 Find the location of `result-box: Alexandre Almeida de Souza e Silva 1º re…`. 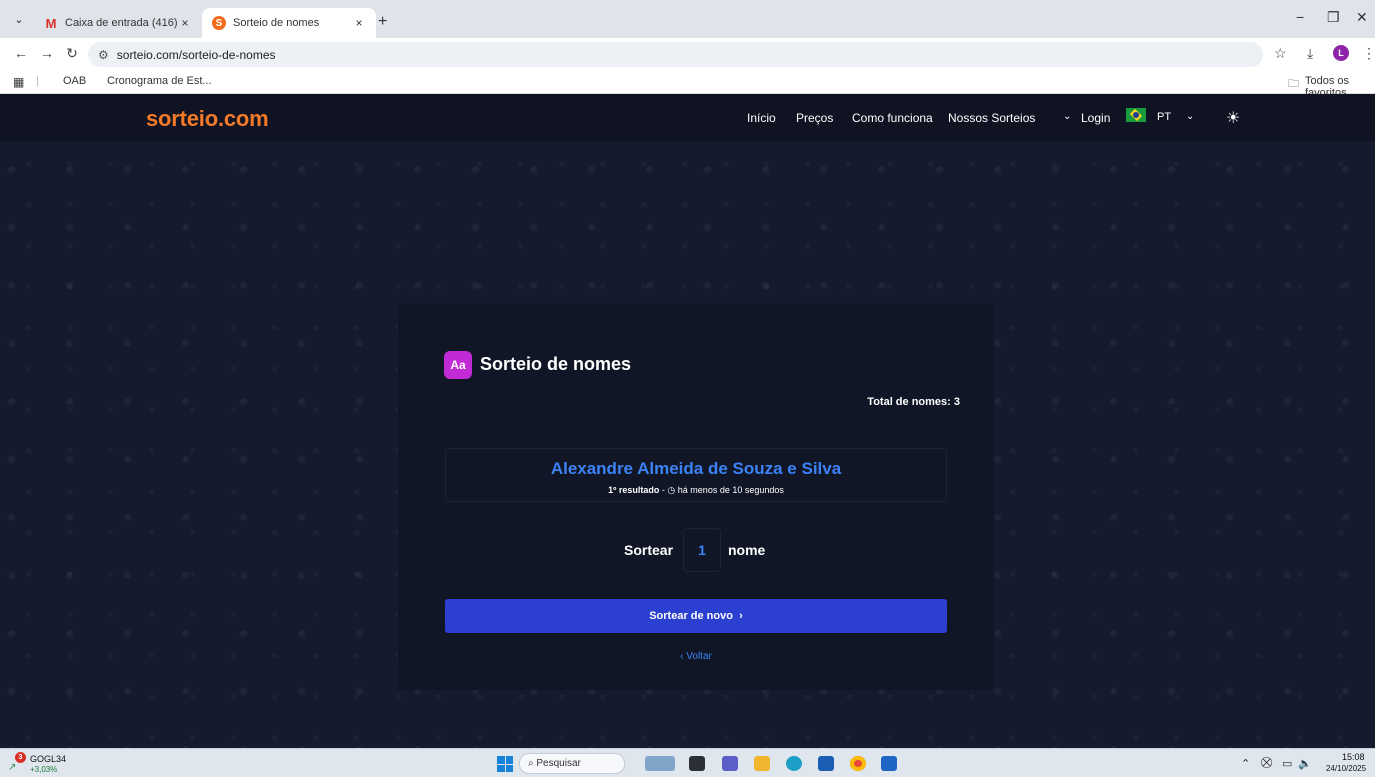

result-box: Alexandre Almeida de Souza e Silva 1º re… is located at coordinates (696, 475).